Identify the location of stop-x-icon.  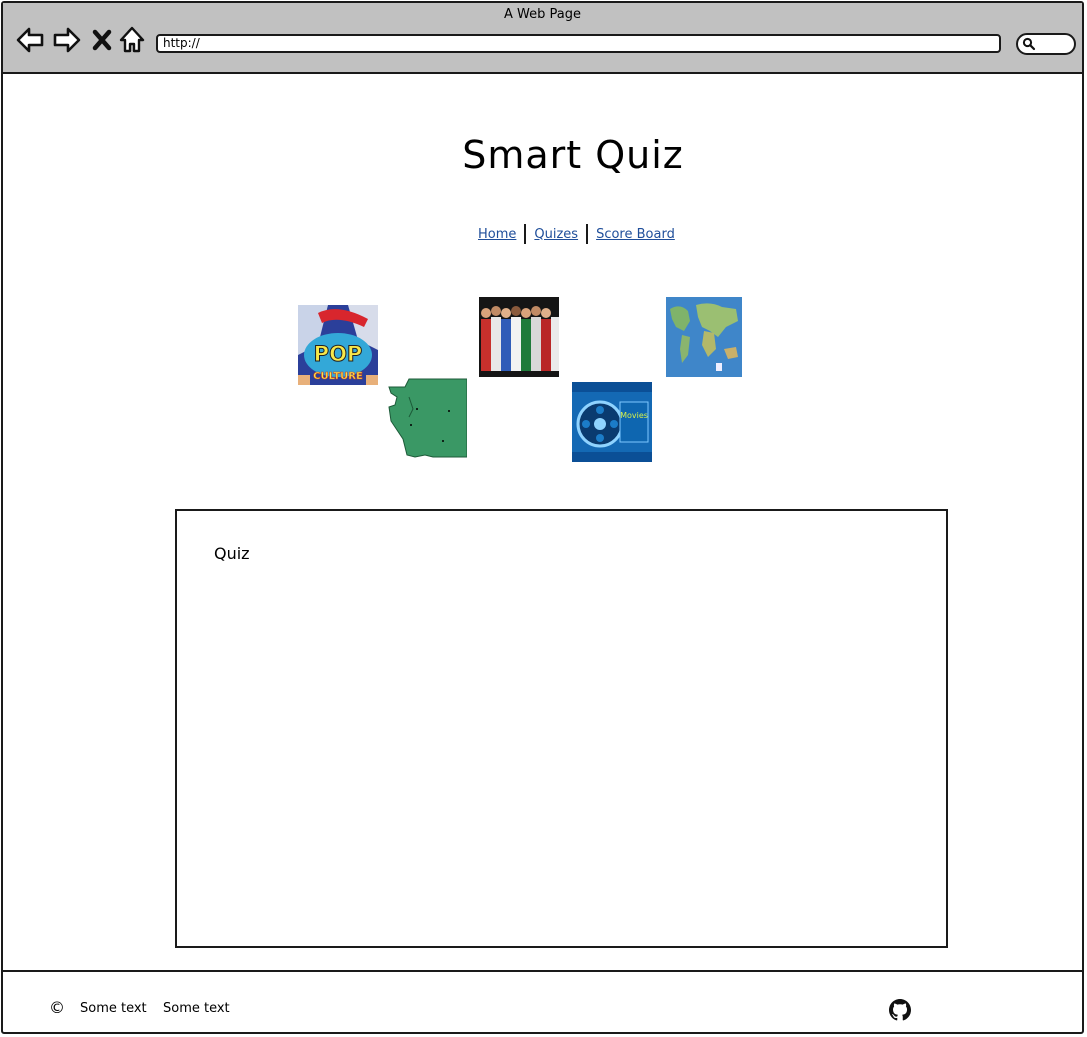
(102, 40).